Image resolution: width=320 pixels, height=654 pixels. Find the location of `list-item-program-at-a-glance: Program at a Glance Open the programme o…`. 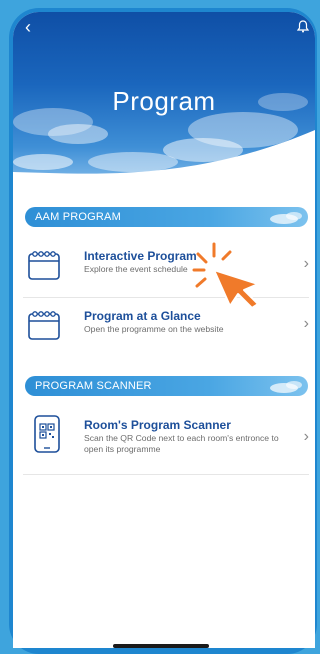

list-item-program-at-a-glance: Program at a Glance Open the programme o… is located at coordinates (164, 326).